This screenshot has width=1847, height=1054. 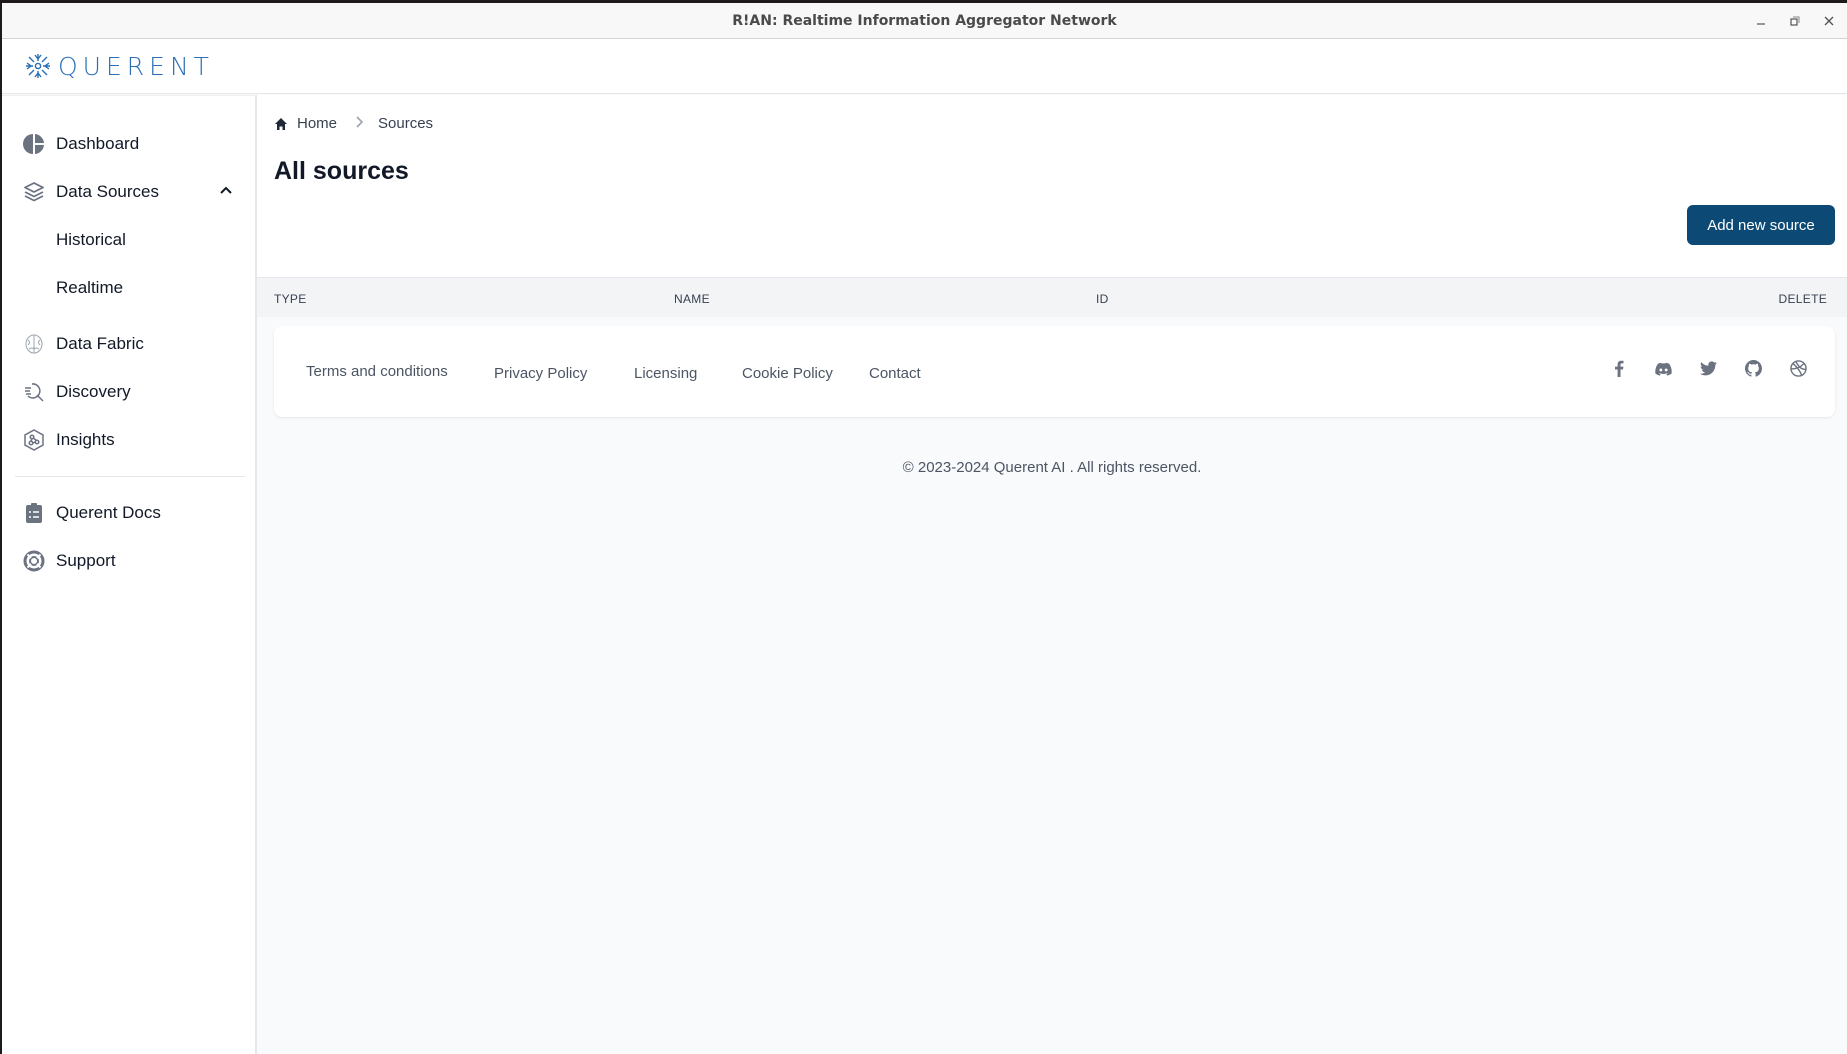 What do you see at coordinates (108, 512) in the screenshot?
I see `sidebar-item-label: Querent Docs` at bounding box center [108, 512].